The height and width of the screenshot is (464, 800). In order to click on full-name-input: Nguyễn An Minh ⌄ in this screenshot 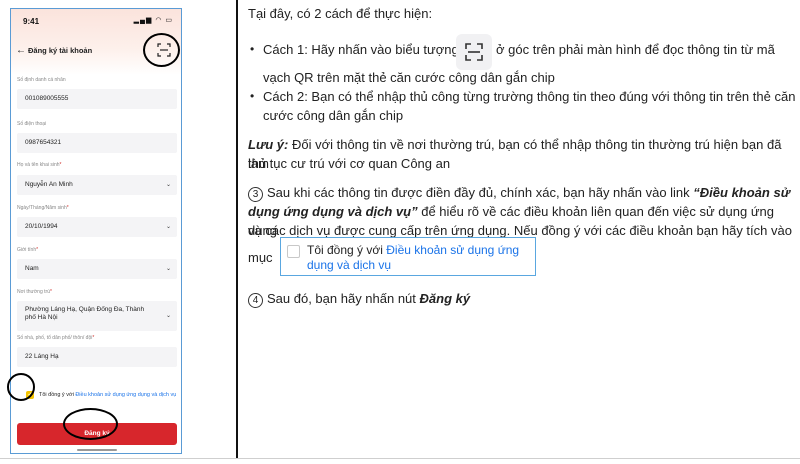, I will do `click(97, 185)`.